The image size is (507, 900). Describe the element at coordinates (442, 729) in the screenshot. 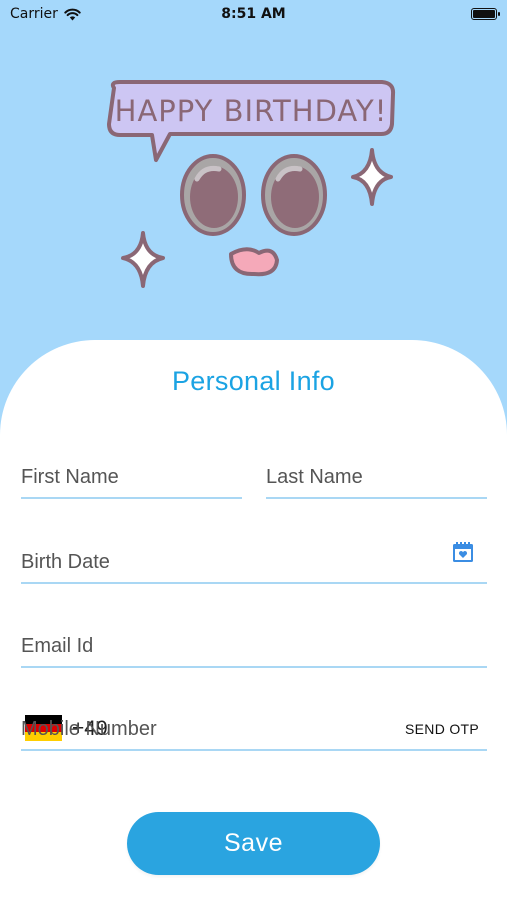

I see `send-otp-button: SEND OTP` at that location.